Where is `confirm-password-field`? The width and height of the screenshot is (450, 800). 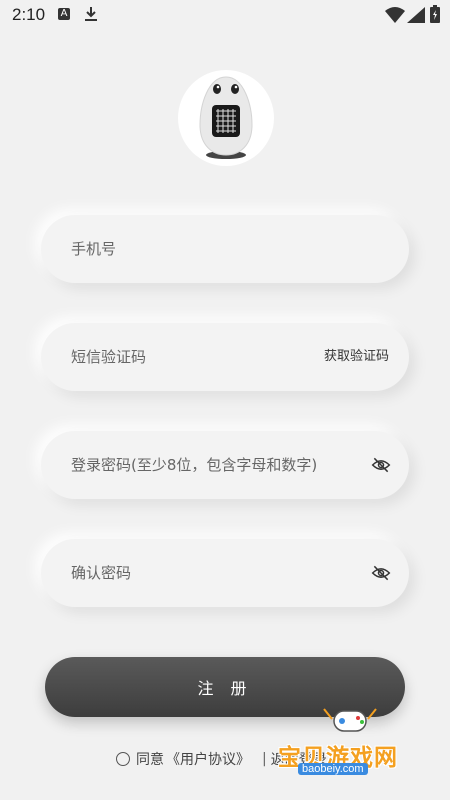 confirm-password-field is located at coordinates (225, 573).